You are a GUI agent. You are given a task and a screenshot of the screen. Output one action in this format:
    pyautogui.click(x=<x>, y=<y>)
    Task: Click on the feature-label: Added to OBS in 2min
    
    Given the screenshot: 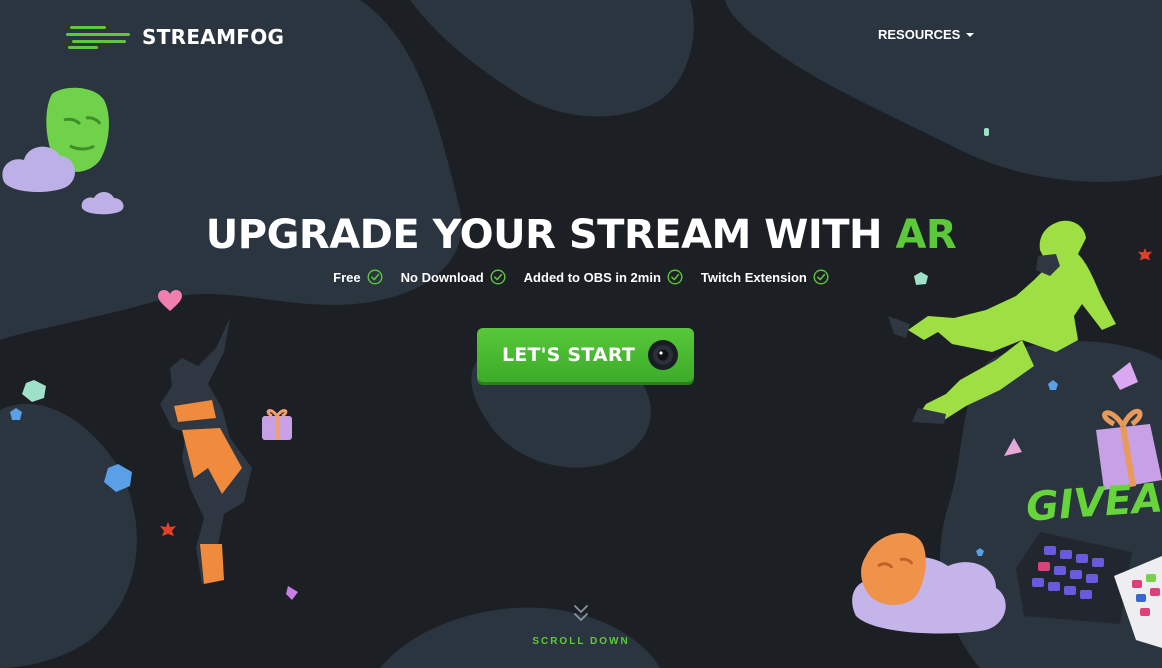 What is the action you would take?
    pyautogui.click(x=592, y=277)
    